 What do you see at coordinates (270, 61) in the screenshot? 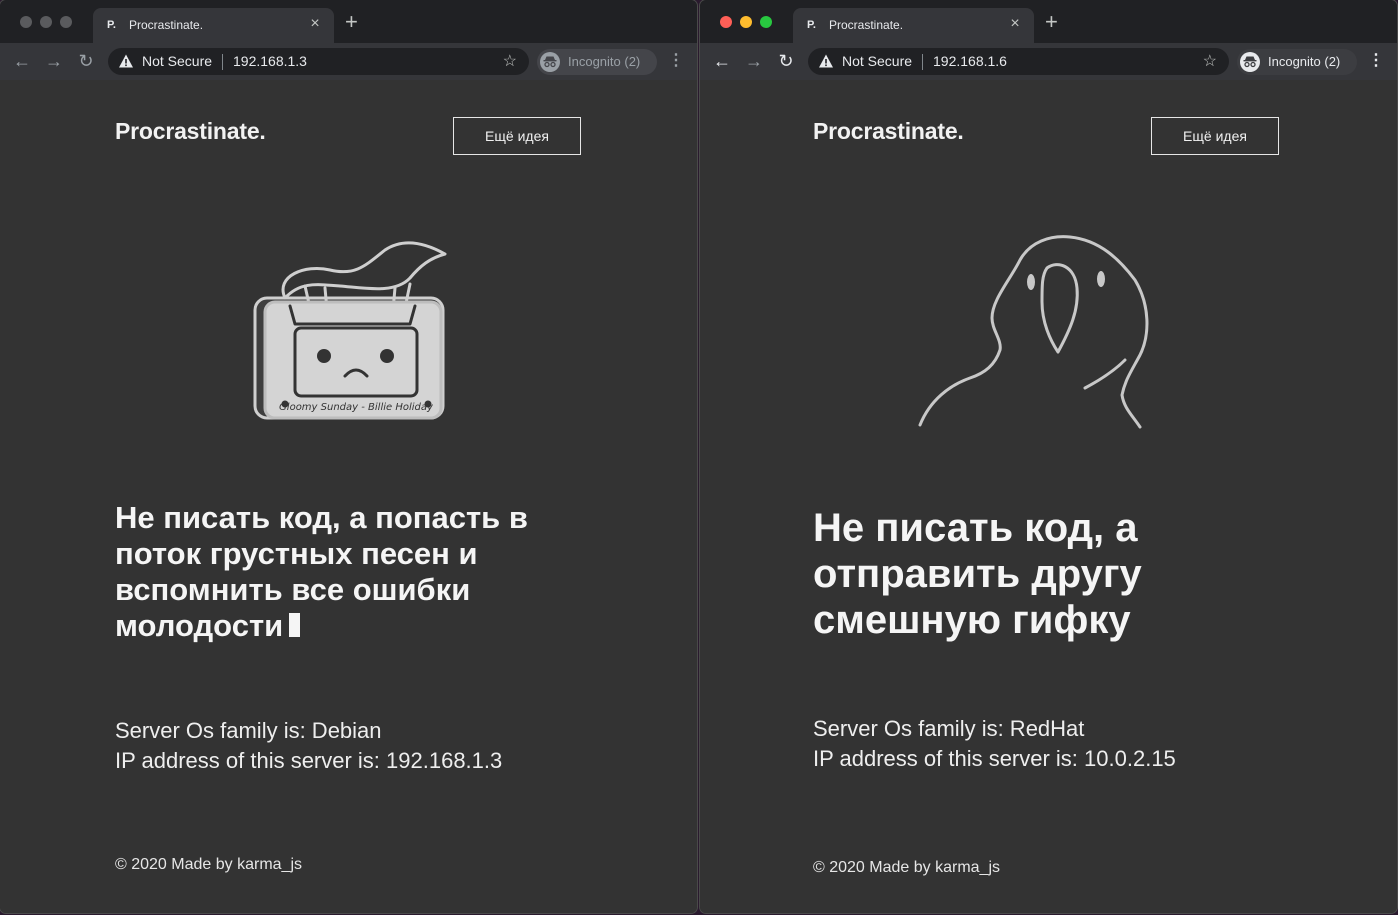
I see `url-text: 192.168.1.3` at bounding box center [270, 61].